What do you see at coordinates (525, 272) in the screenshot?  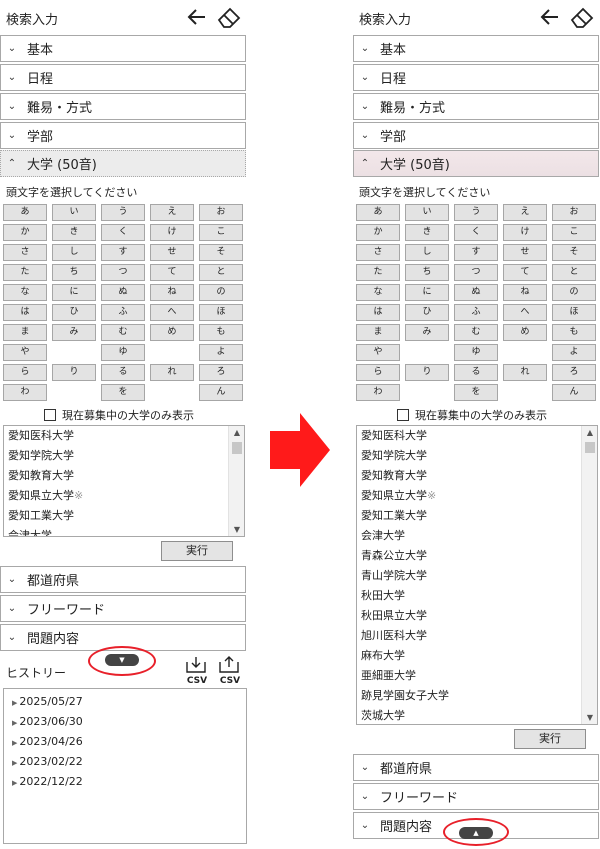 I see `kana-button: て` at bounding box center [525, 272].